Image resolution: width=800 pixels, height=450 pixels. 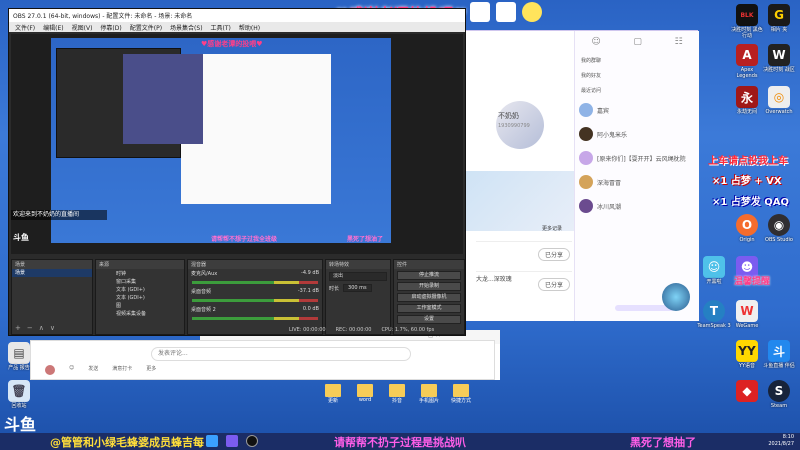 I want to click on desktop-icon-naraka: 永 永劫无间, so click(x=747, y=100).